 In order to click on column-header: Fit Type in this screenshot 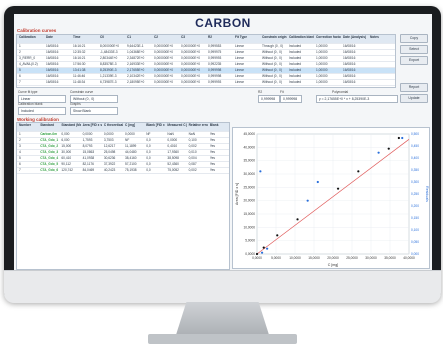, I will do `click(246, 39)`.